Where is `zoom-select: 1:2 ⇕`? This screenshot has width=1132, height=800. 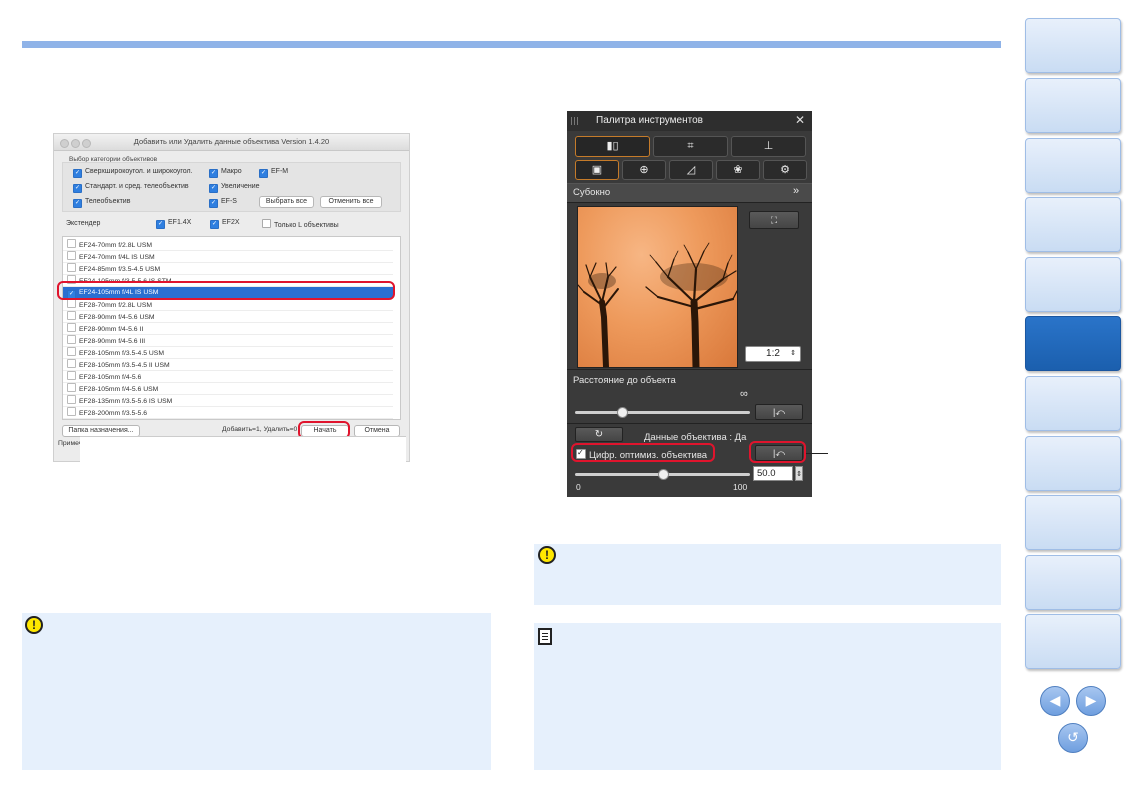
zoom-select: 1:2 ⇕ is located at coordinates (773, 354).